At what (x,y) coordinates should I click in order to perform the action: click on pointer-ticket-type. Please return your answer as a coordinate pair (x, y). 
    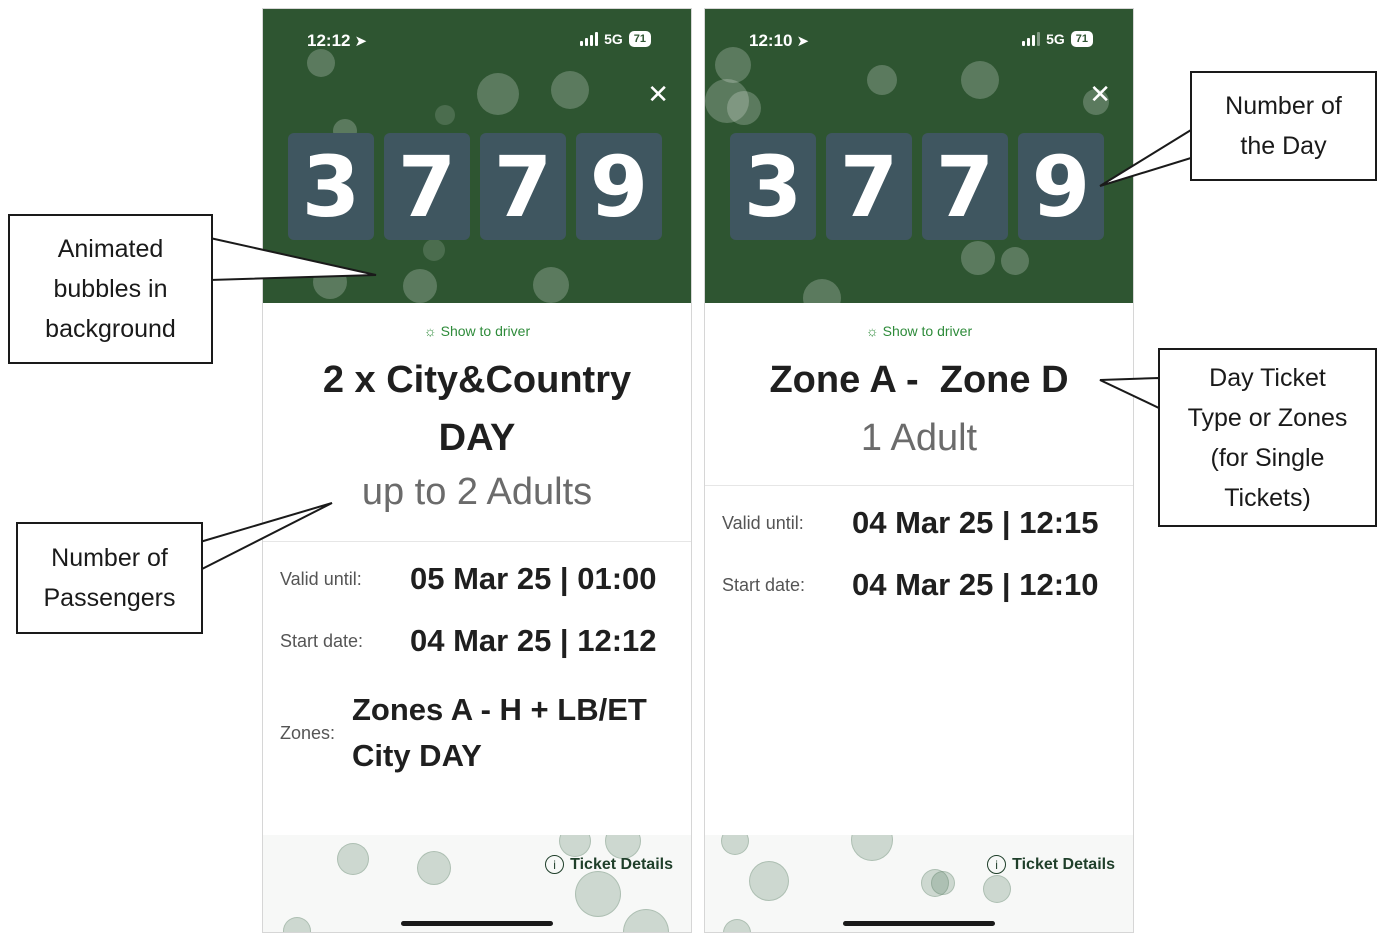
    Looking at the image, I should click on (1129, 393).